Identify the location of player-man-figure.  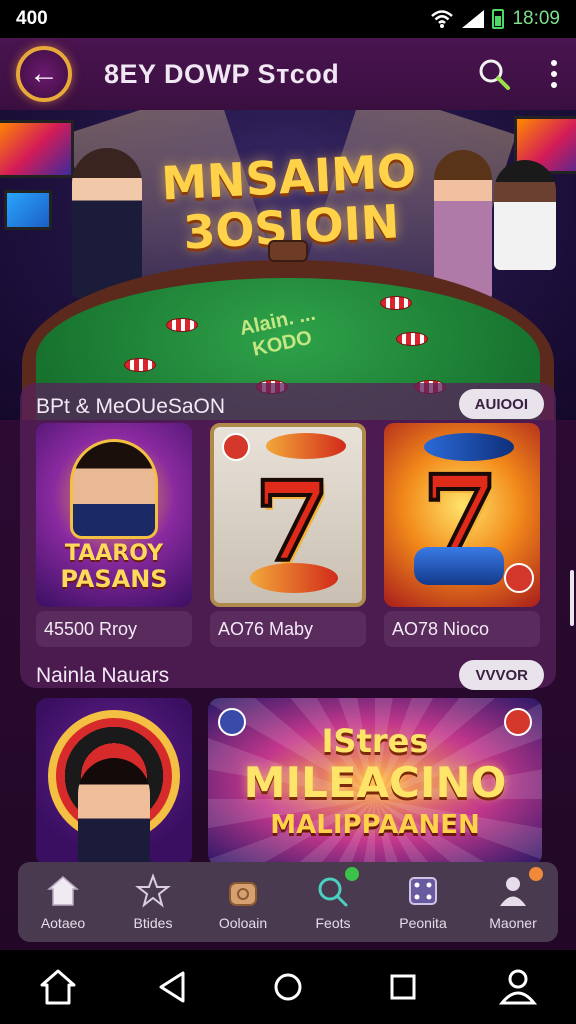
(525, 215).